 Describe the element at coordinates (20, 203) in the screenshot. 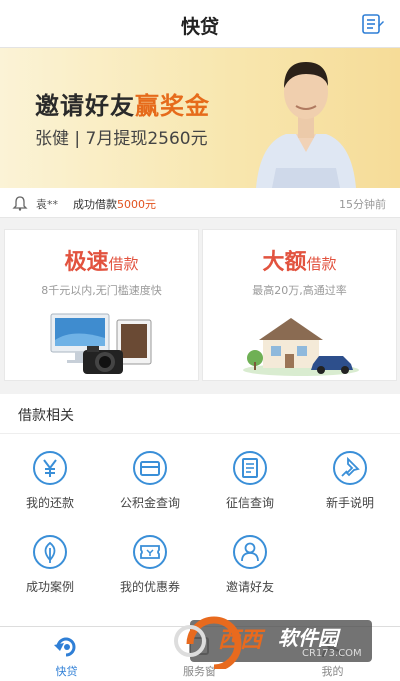

I see `bell-icon` at that location.